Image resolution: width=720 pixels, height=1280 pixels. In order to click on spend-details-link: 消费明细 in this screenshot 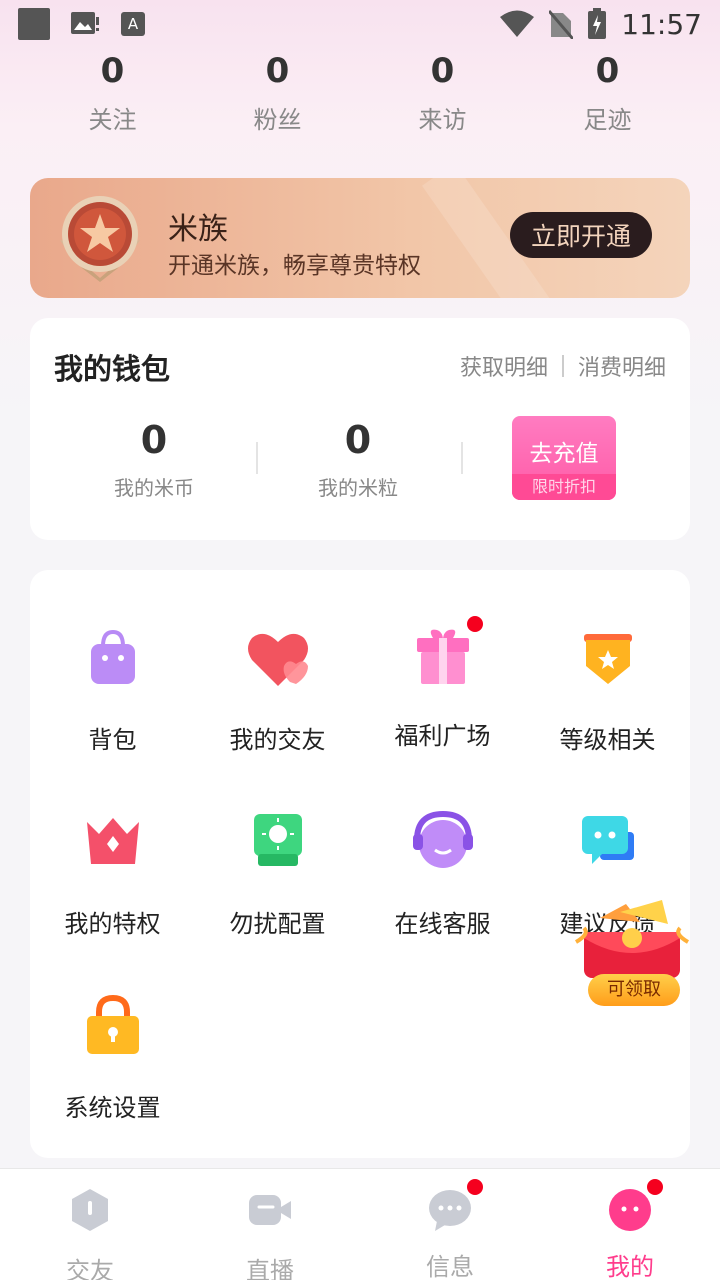, I will do `click(622, 366)`.